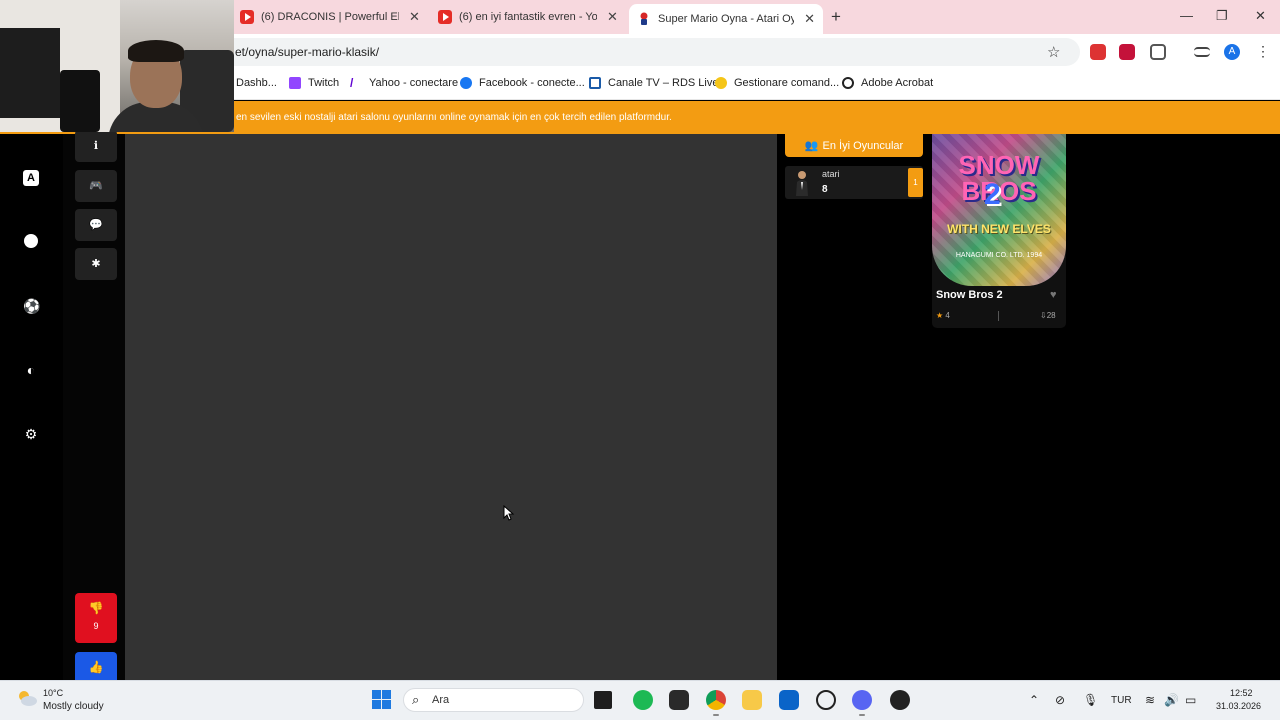 This screenshot has width=1280, height=720. I want to click on tab-fantastik-evren: (6) en iyi fantastik evren - YouTu ✕, so click(528, 17).